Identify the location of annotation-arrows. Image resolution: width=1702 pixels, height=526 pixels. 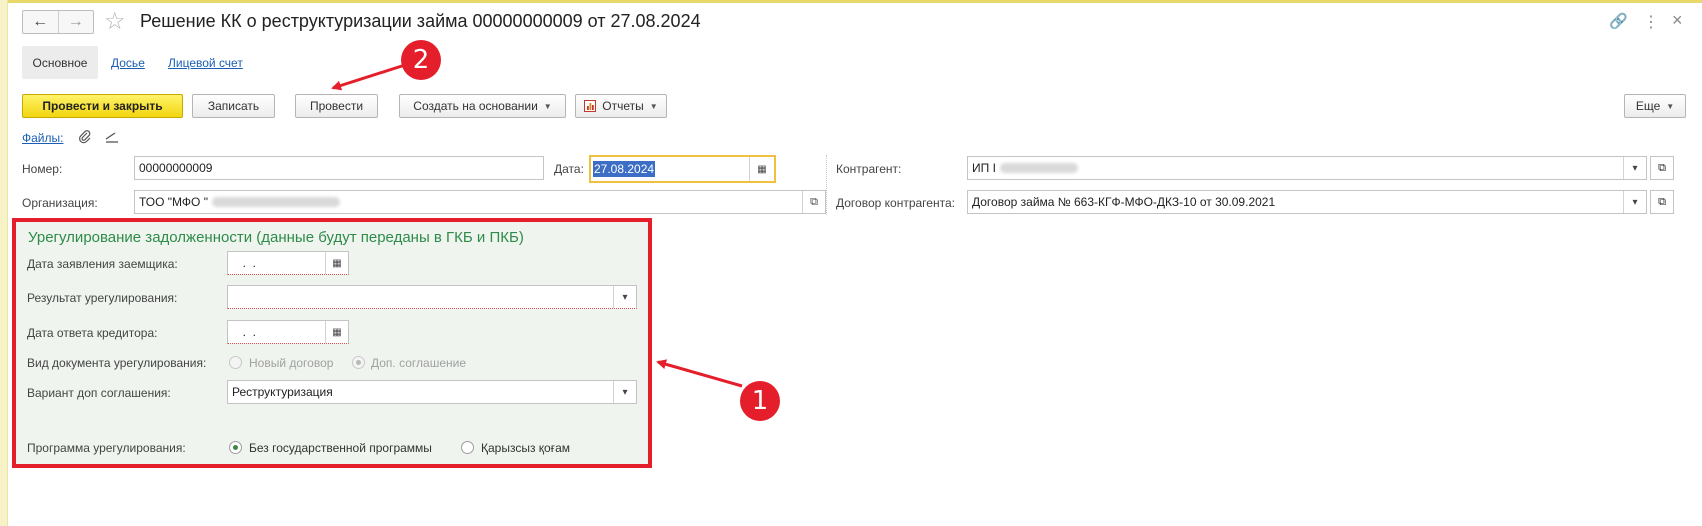
(537, 225).